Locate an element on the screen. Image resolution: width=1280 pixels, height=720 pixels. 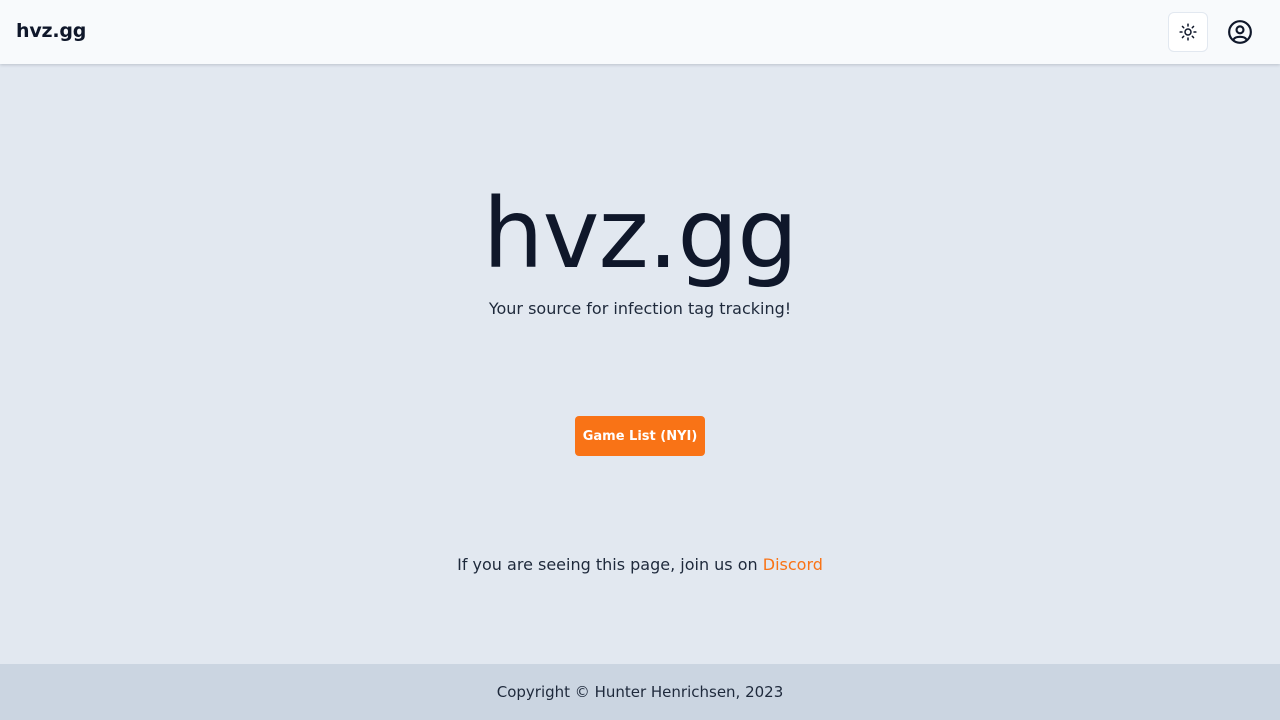
discord-link: Discord is located at coordinates (793, 564).